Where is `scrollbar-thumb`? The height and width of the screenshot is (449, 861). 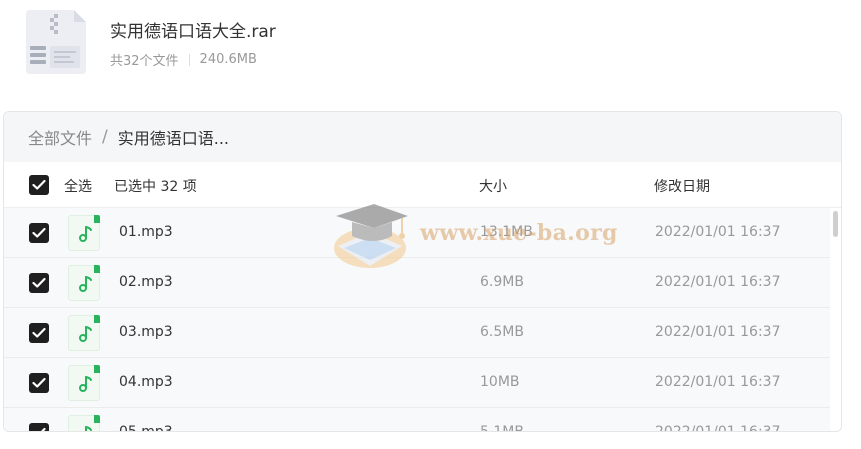
scrollbar-thumb is located at coordinates (835, 224).